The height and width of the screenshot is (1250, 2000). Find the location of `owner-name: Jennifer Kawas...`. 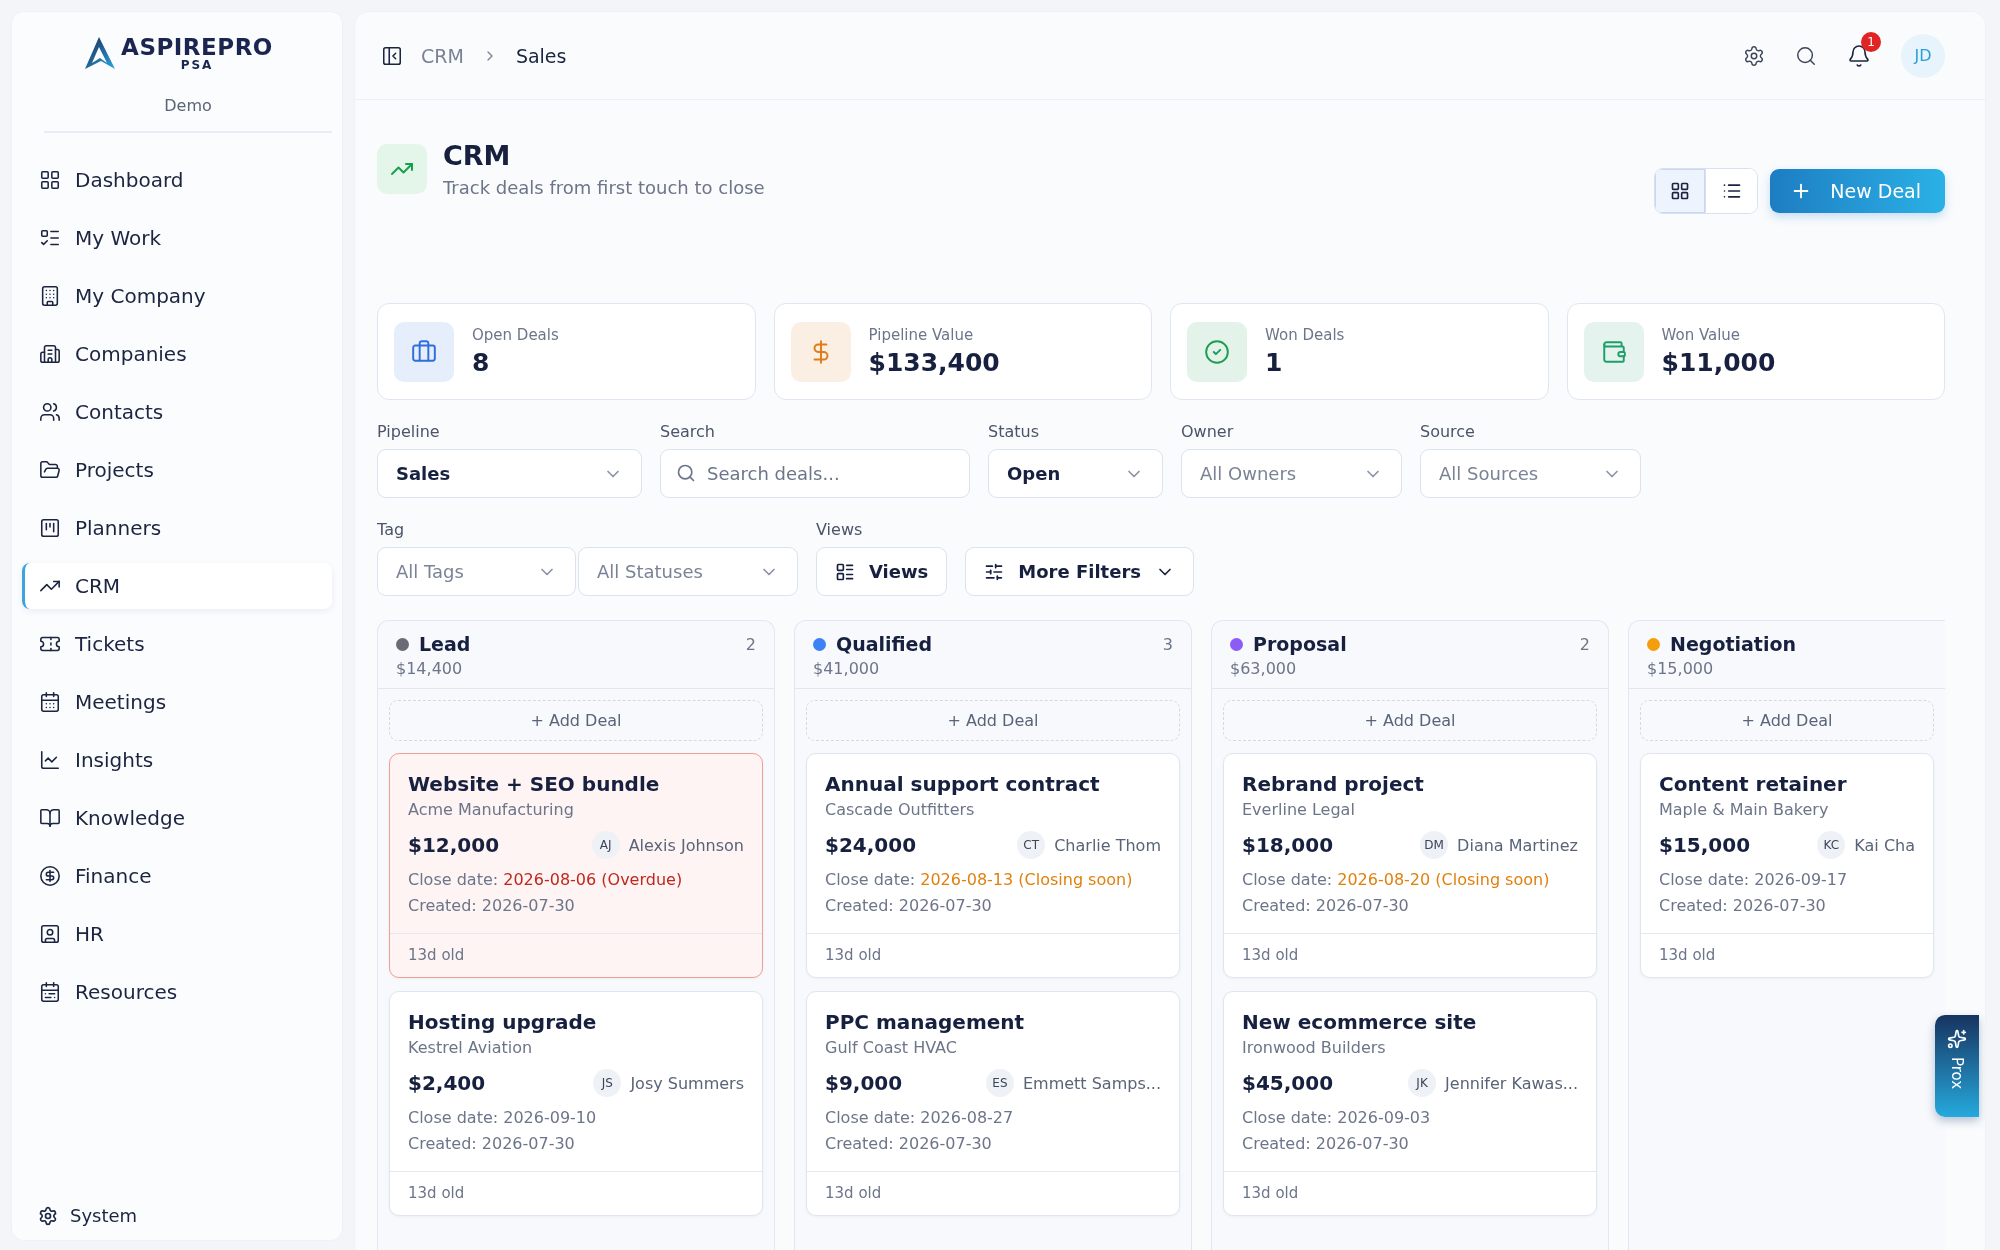

owner-name: Jennifer Kawas... is located at coordinates (1511, 1083).